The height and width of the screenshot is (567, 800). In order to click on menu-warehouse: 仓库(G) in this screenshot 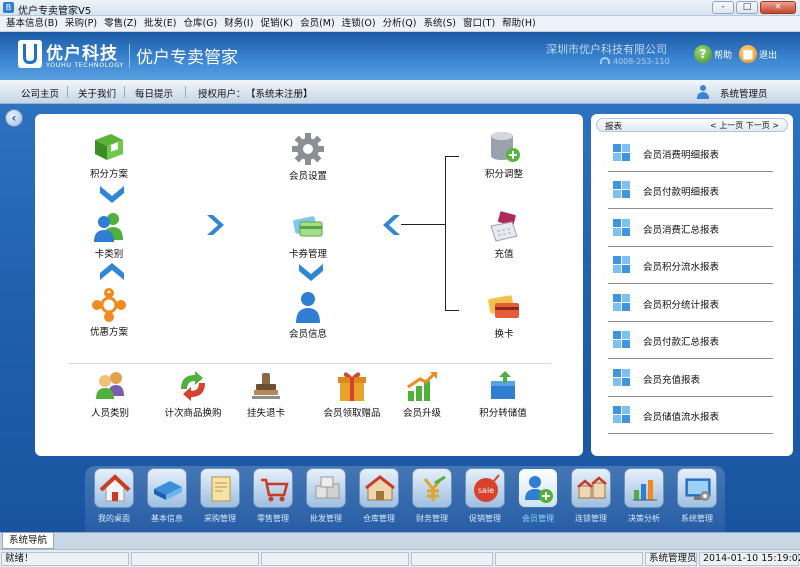, I will do `click(201, 23)`.